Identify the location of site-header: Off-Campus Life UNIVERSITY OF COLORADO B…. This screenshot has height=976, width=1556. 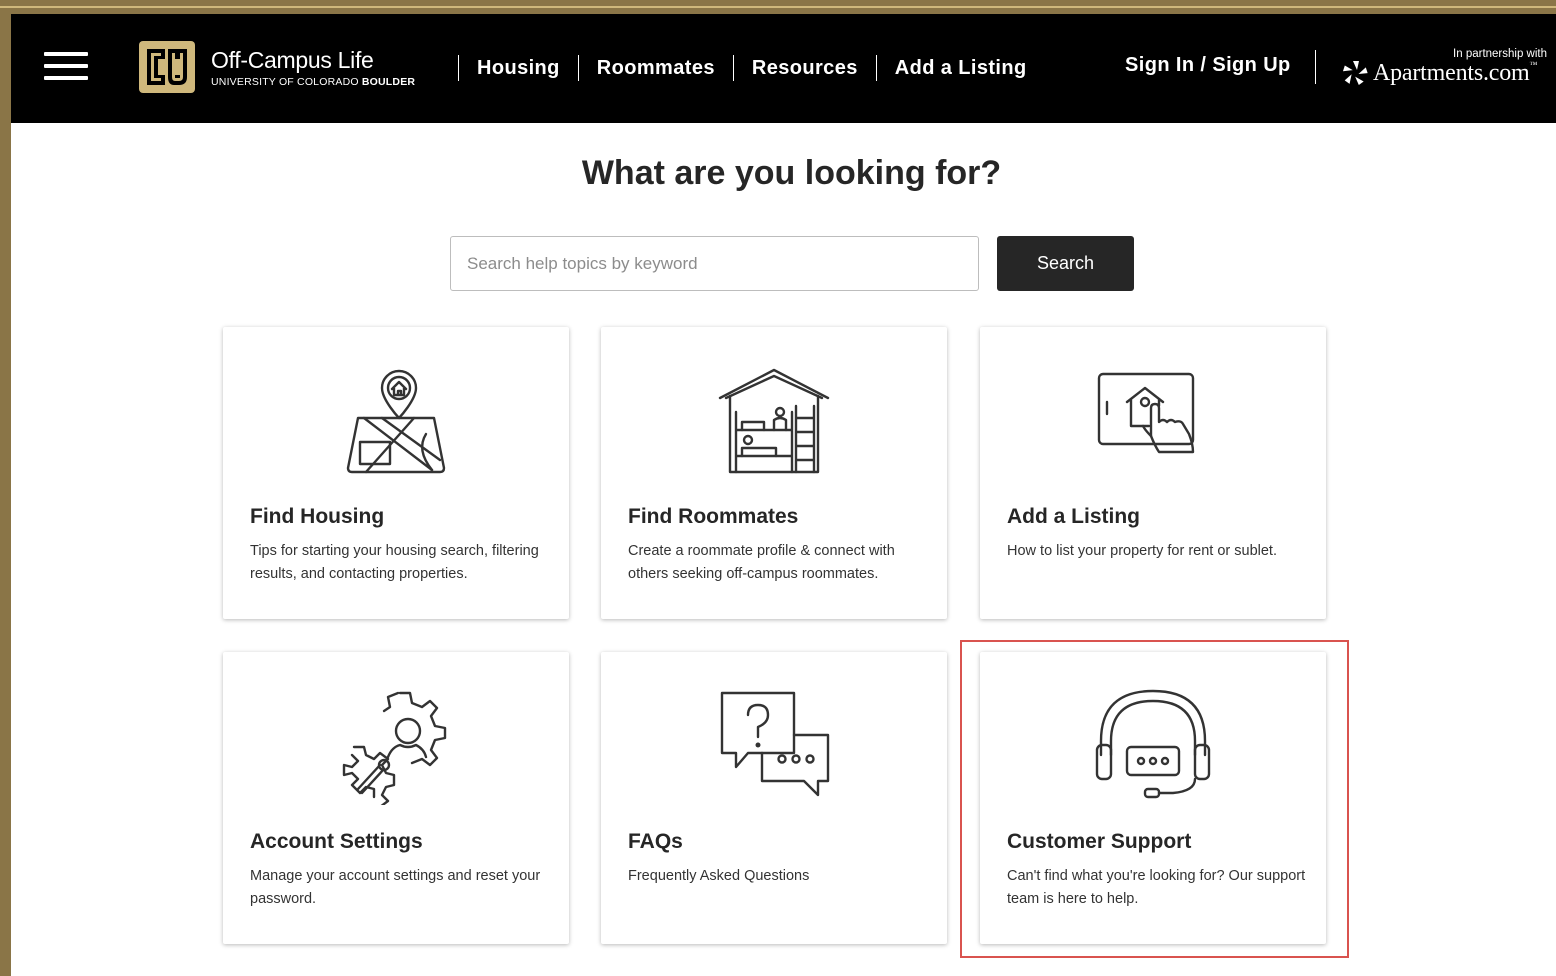
(783, 68).